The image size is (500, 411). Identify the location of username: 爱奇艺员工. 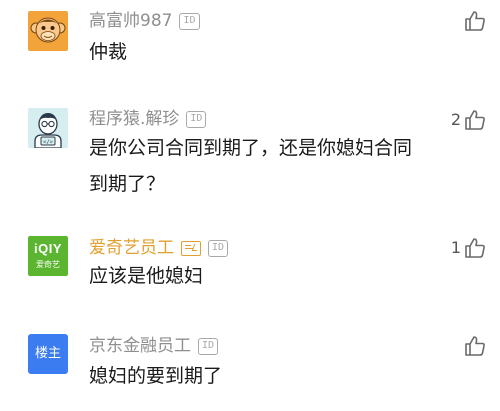
(131, 248).